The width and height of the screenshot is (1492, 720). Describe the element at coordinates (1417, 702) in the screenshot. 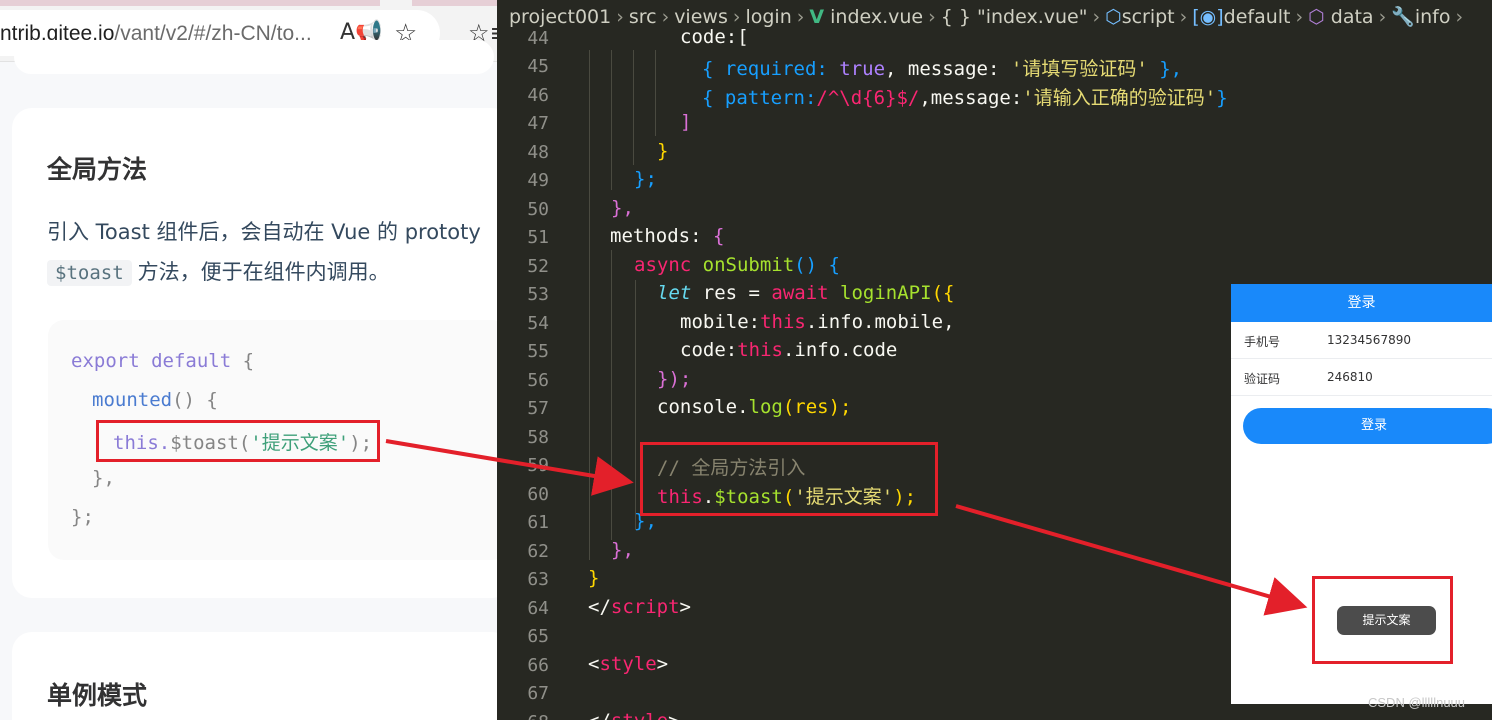

I see `watermark: CSDN @lllllnuuu` at that location.